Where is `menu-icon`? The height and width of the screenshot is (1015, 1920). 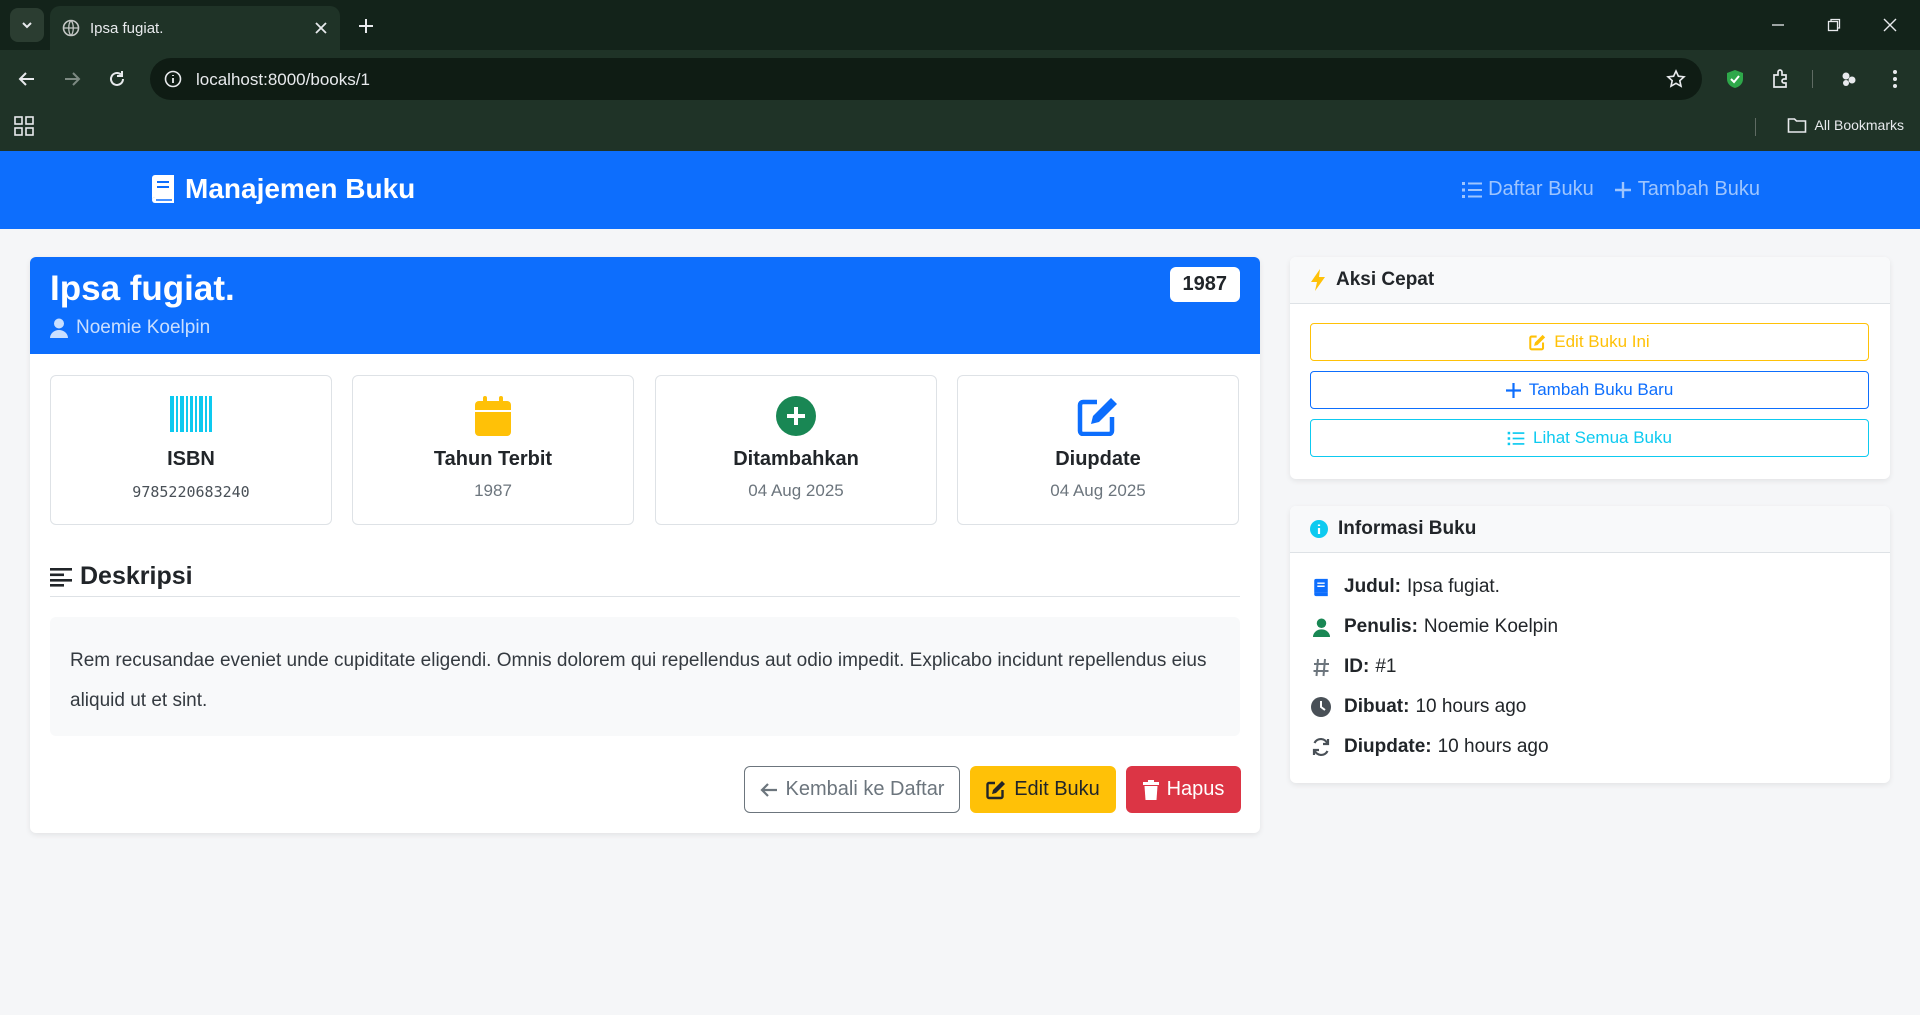 menu-icon is located at coordinates (1895, 79).